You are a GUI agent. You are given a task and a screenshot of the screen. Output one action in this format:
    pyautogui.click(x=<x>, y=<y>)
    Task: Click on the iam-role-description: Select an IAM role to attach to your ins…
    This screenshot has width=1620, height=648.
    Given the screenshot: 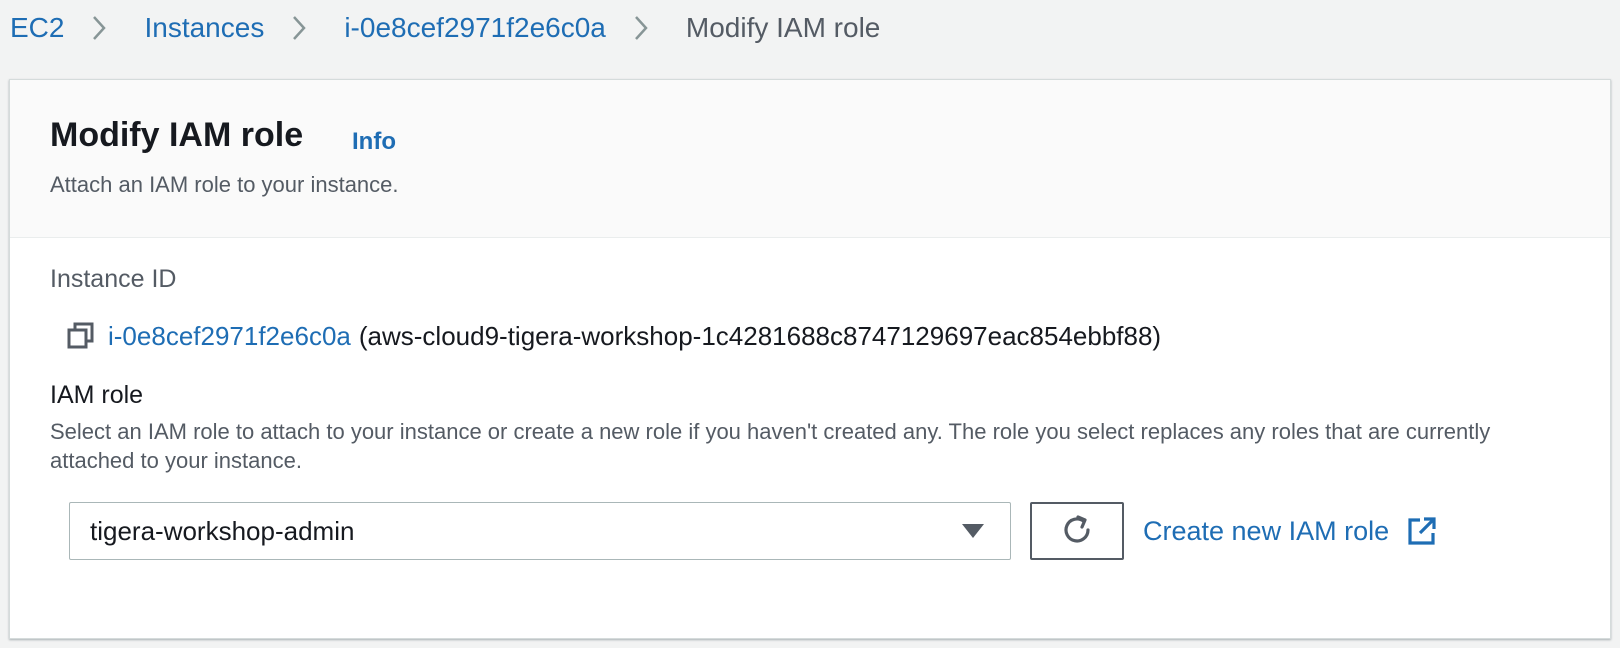 What is the action you would take?
    pyautogui.click(x=770, y=446)
    